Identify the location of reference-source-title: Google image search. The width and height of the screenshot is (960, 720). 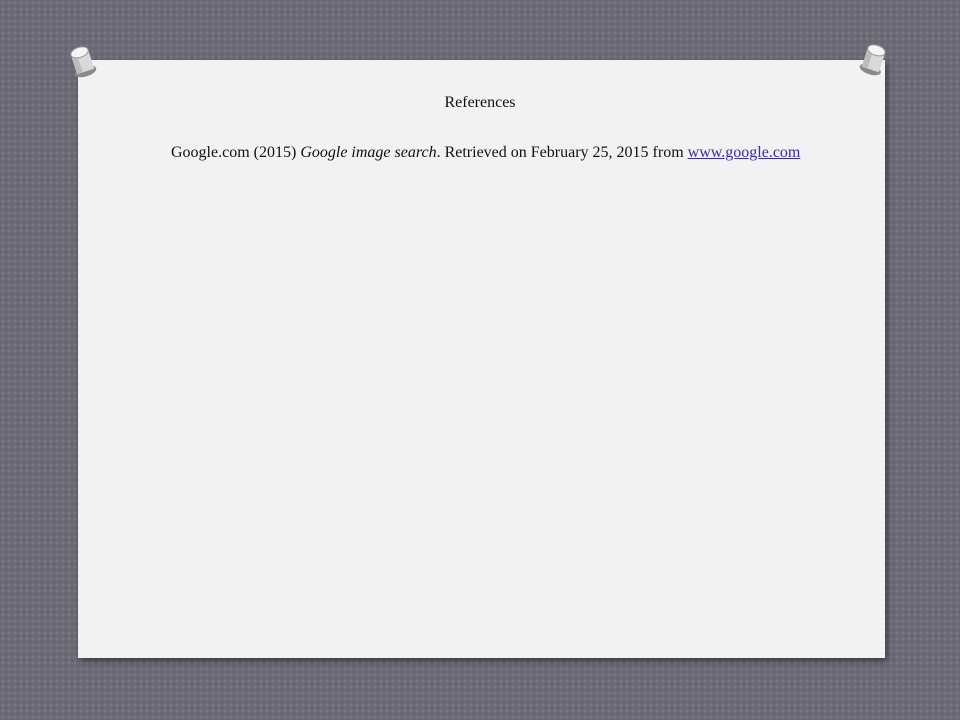
(368, 152).